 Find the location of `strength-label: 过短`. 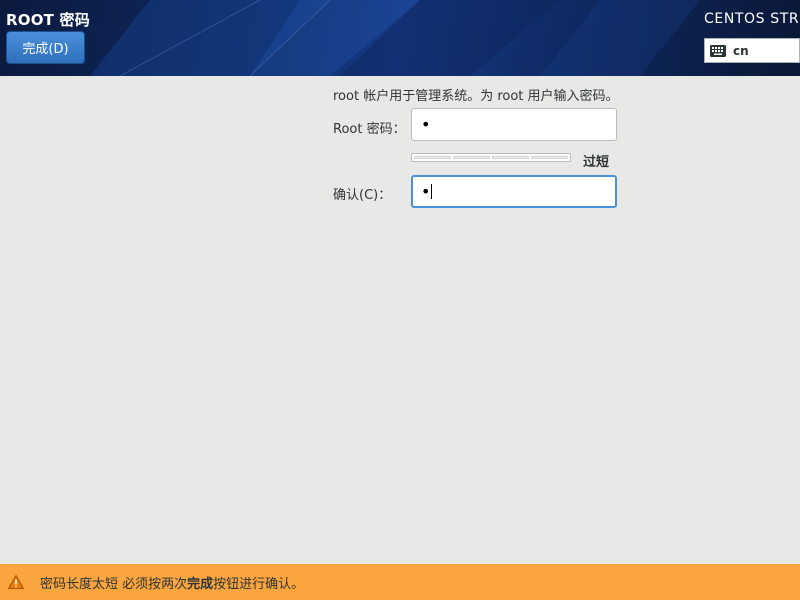

strength-label: 过短 is located at coordinates (596, 162).